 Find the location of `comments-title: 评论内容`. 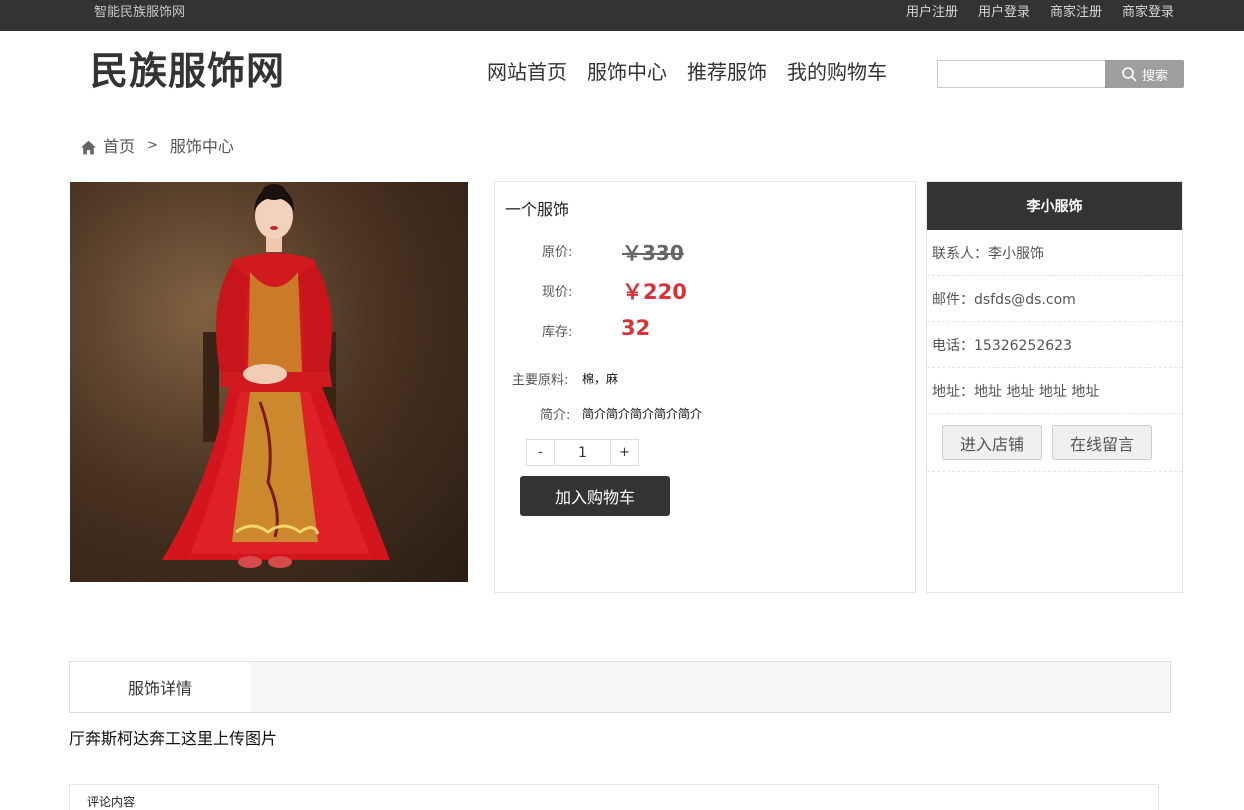

comments-title: 评论内容 is located at coordinates (111, 802).